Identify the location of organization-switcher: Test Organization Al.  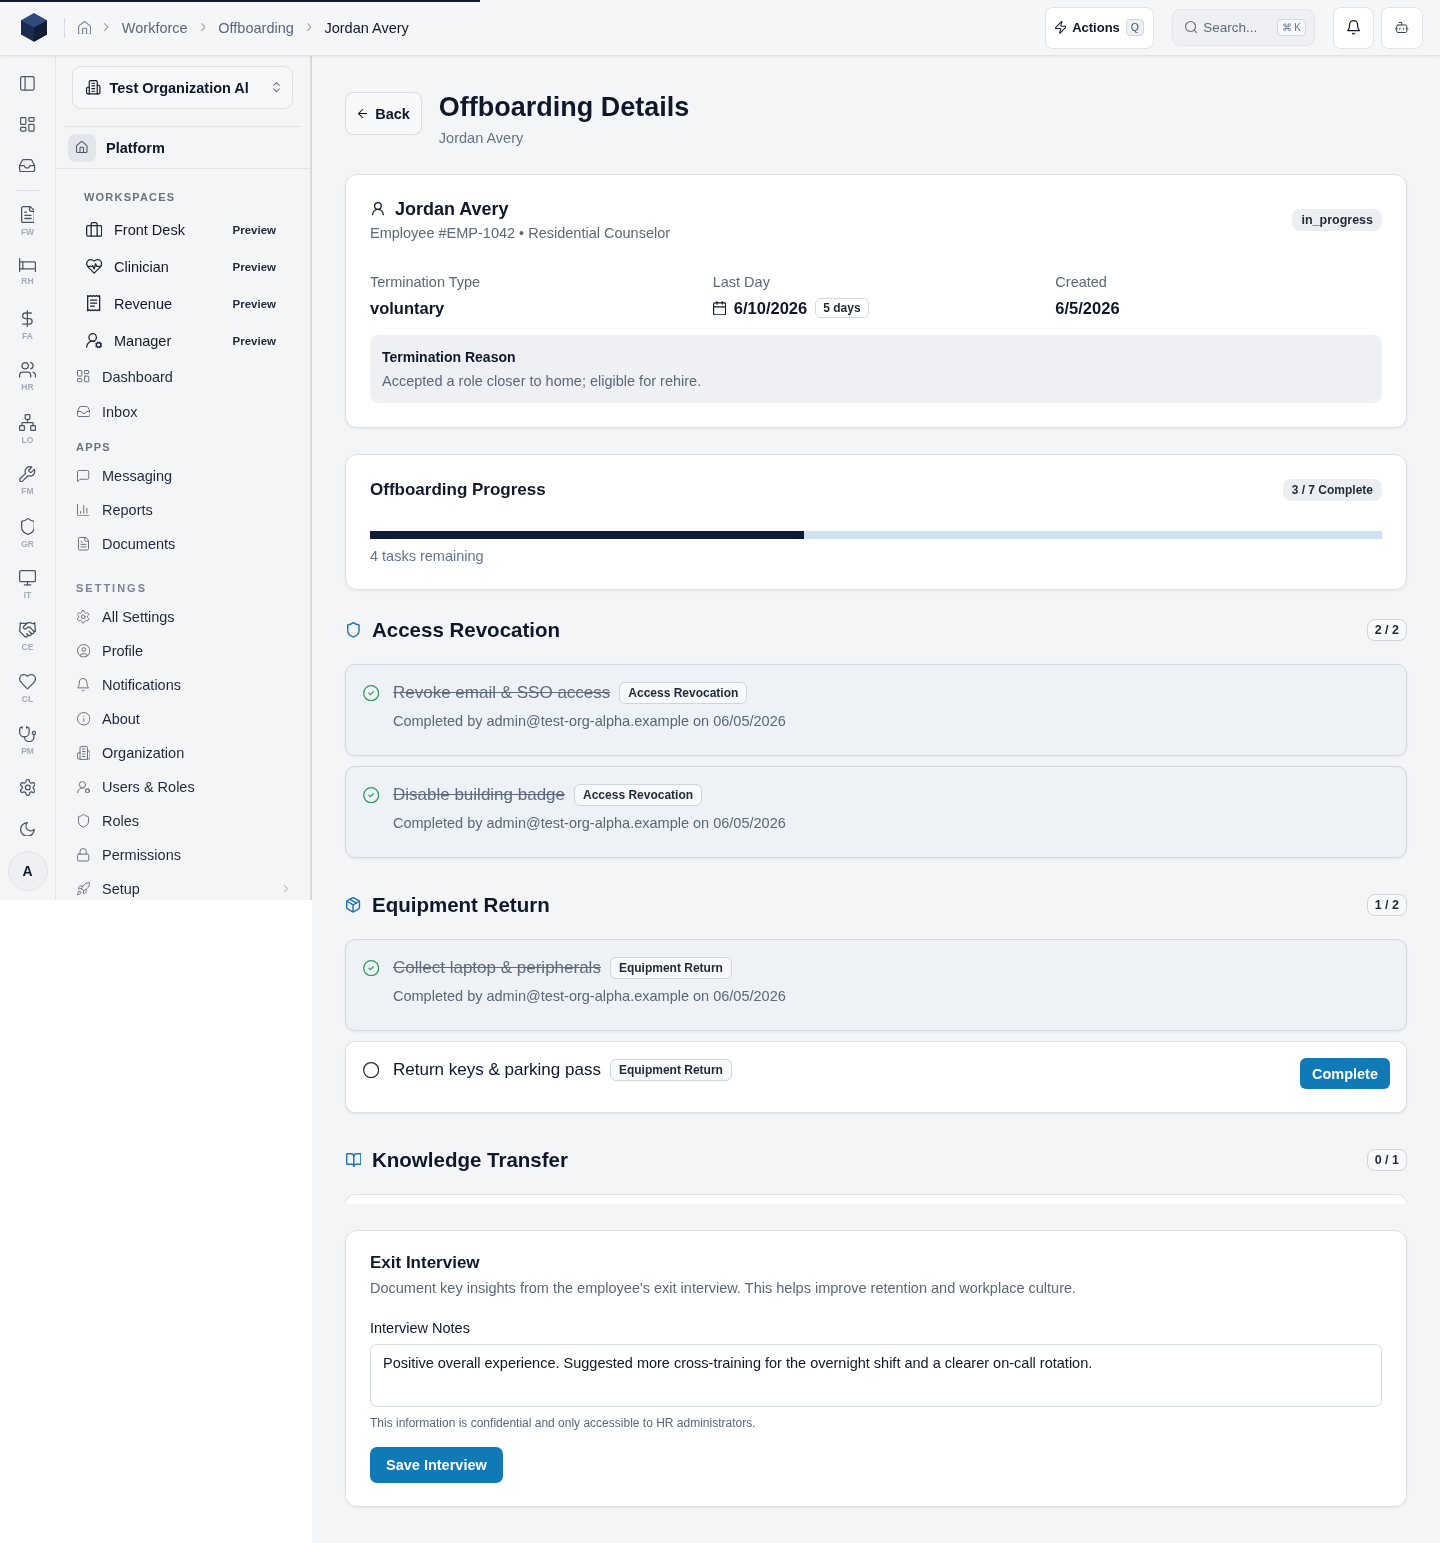
(182, 87).